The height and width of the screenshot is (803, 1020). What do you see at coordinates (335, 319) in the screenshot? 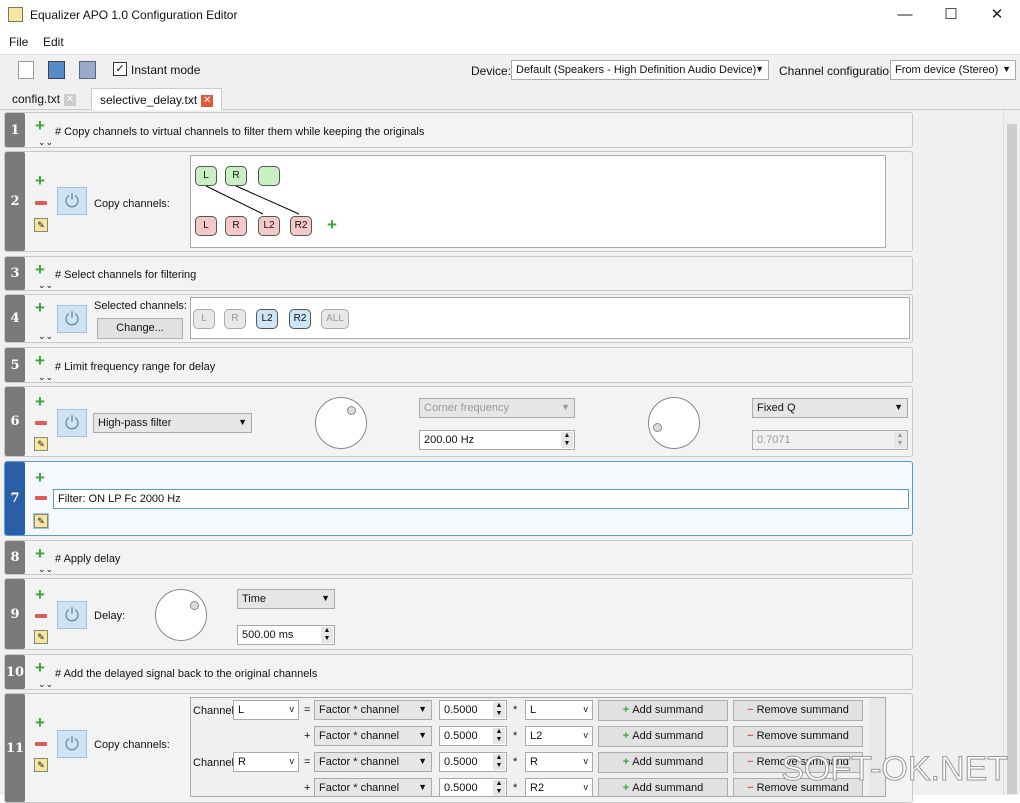
I see `channel-all: ALL` at bounding box center [335, 319].